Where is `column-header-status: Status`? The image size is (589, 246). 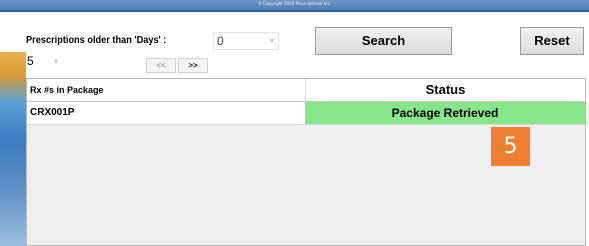 column-header-status: Status is located at coordinates (445, 90).